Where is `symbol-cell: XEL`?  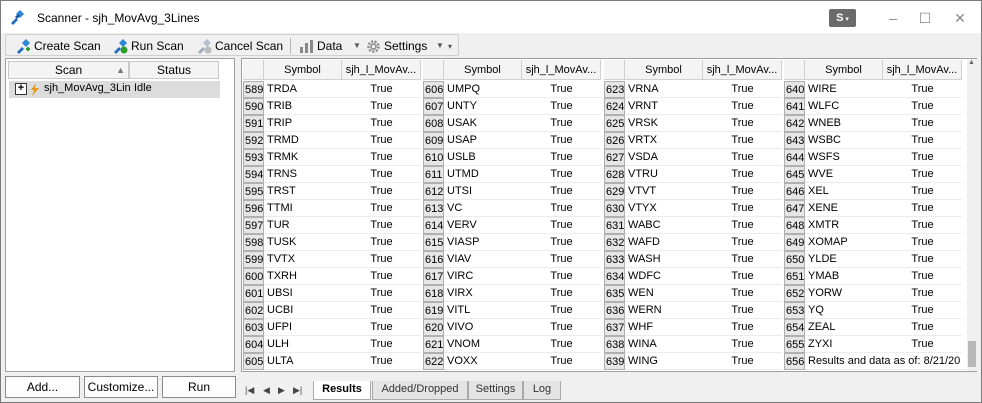
symbol-cell: XEL is located at coordinates (844, 191).